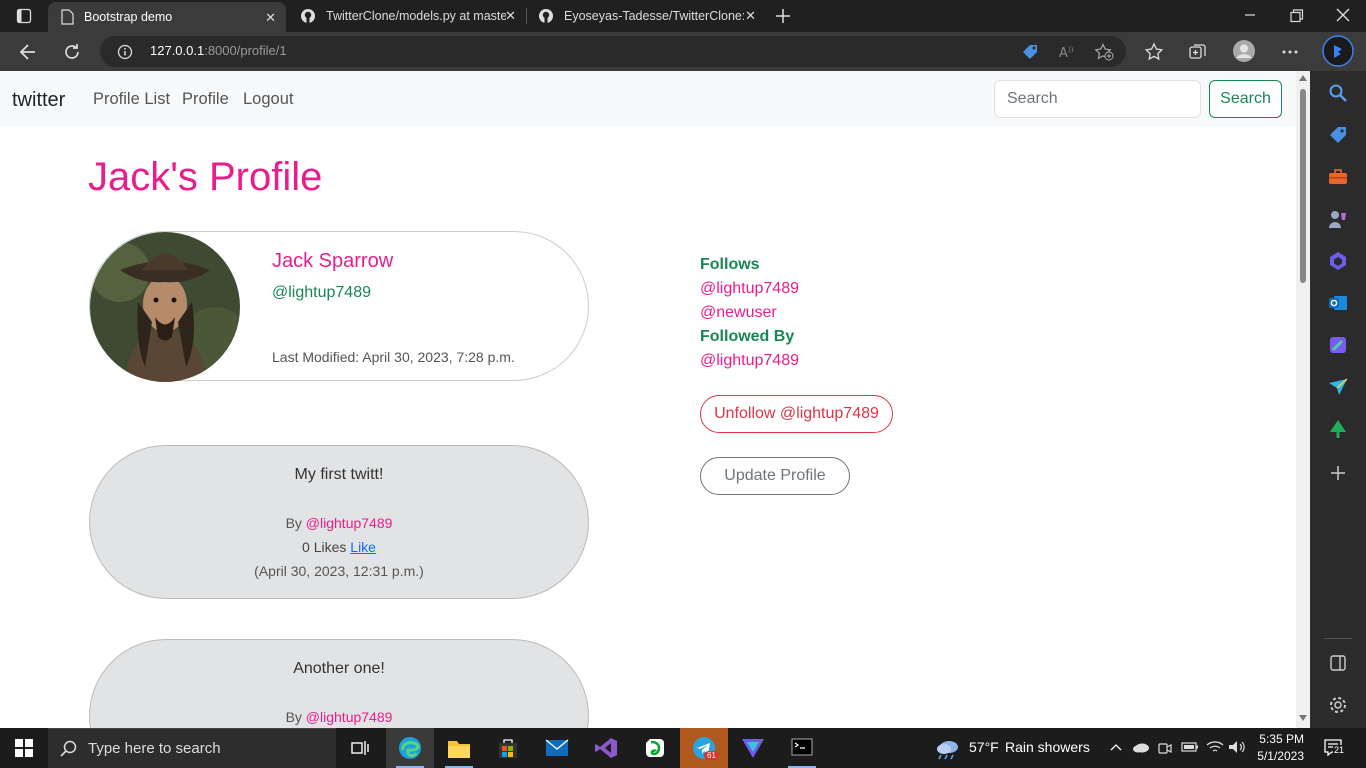  What do you see at coordinates (1244, 51) in the screenshot?
I see `avatar` at bounding box center [1244, 51].